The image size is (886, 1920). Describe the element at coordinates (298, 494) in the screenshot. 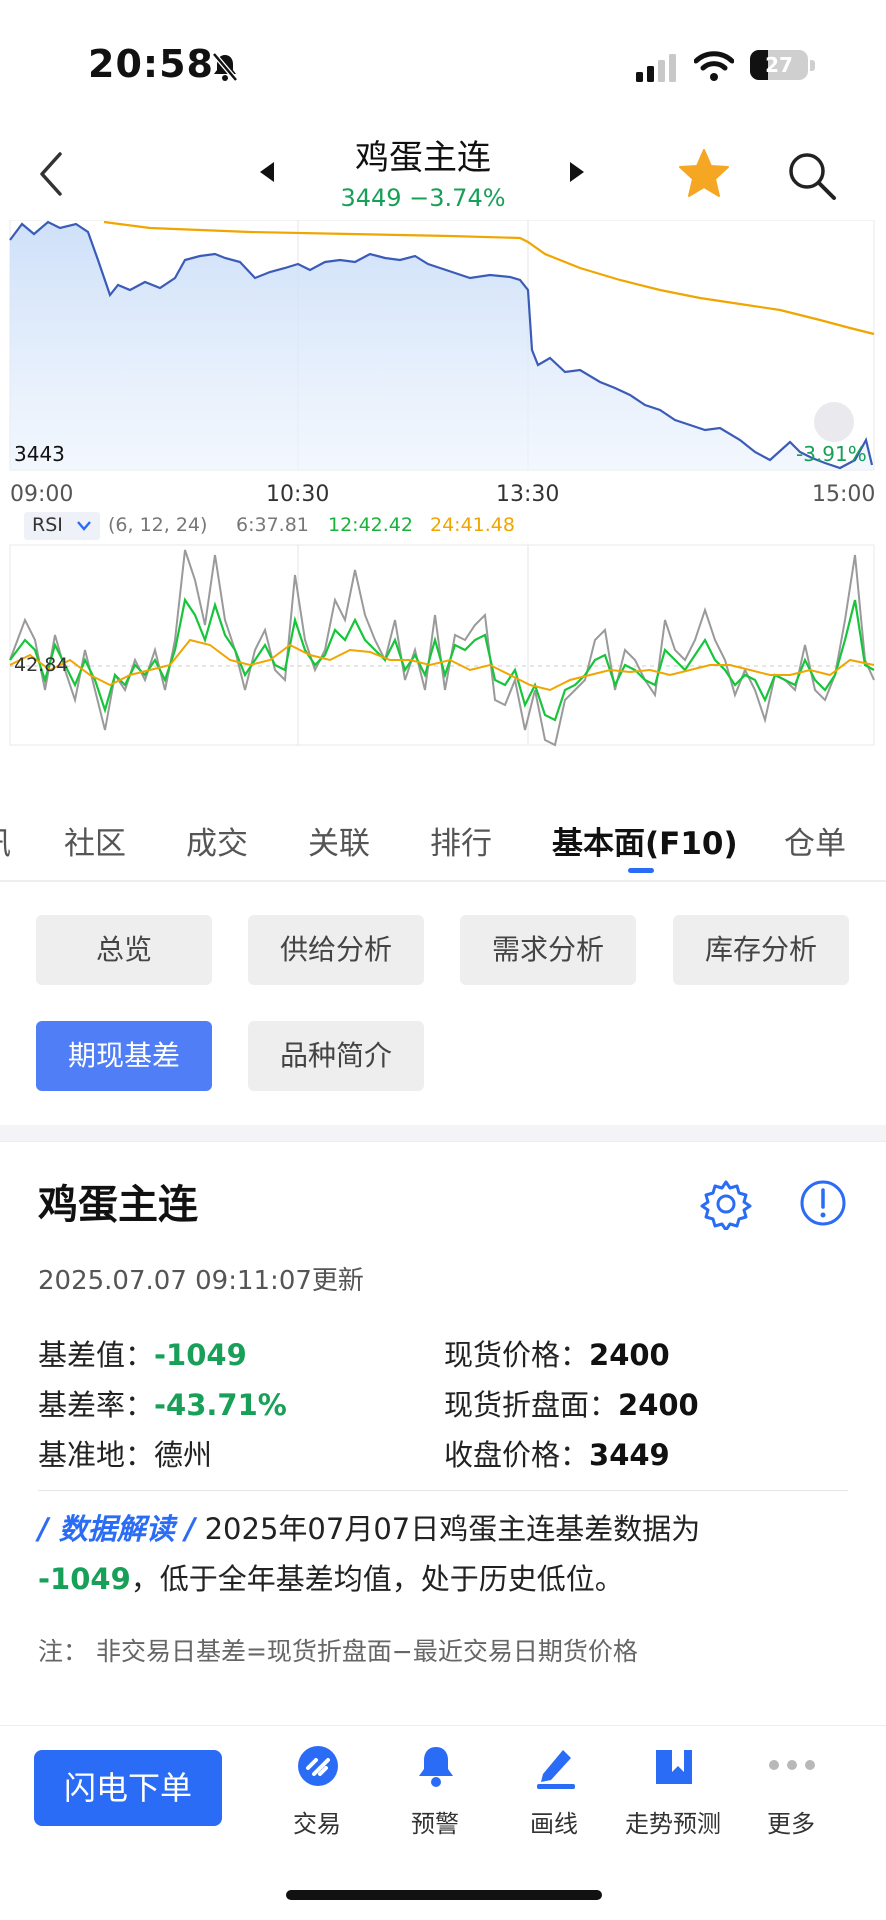

I see `x-tick-1030: 10:30` at that location.